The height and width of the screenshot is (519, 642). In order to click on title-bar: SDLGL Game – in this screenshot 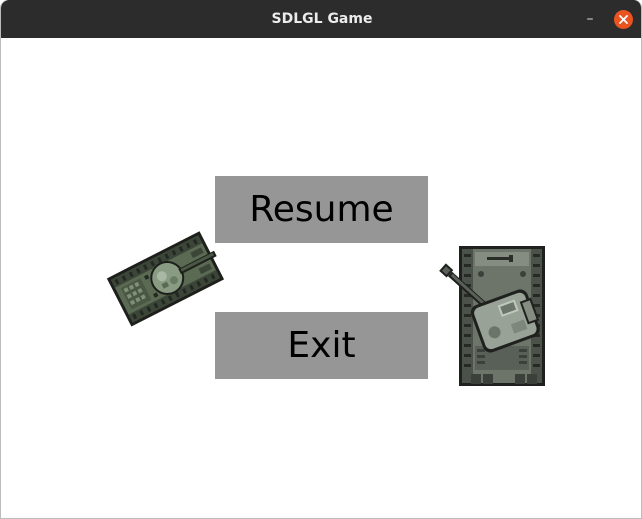, I will do `click(321, 19)`.